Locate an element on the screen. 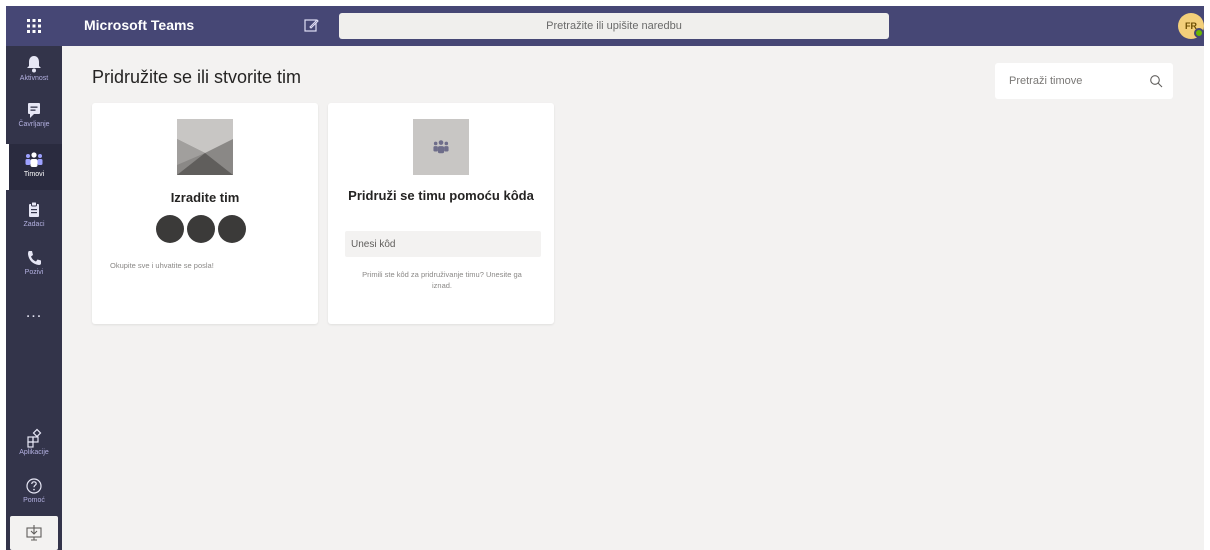 The width and height of the screenshot is (1210, 550). rail-item-teams: Timovi is located at coordinates (34, 167).